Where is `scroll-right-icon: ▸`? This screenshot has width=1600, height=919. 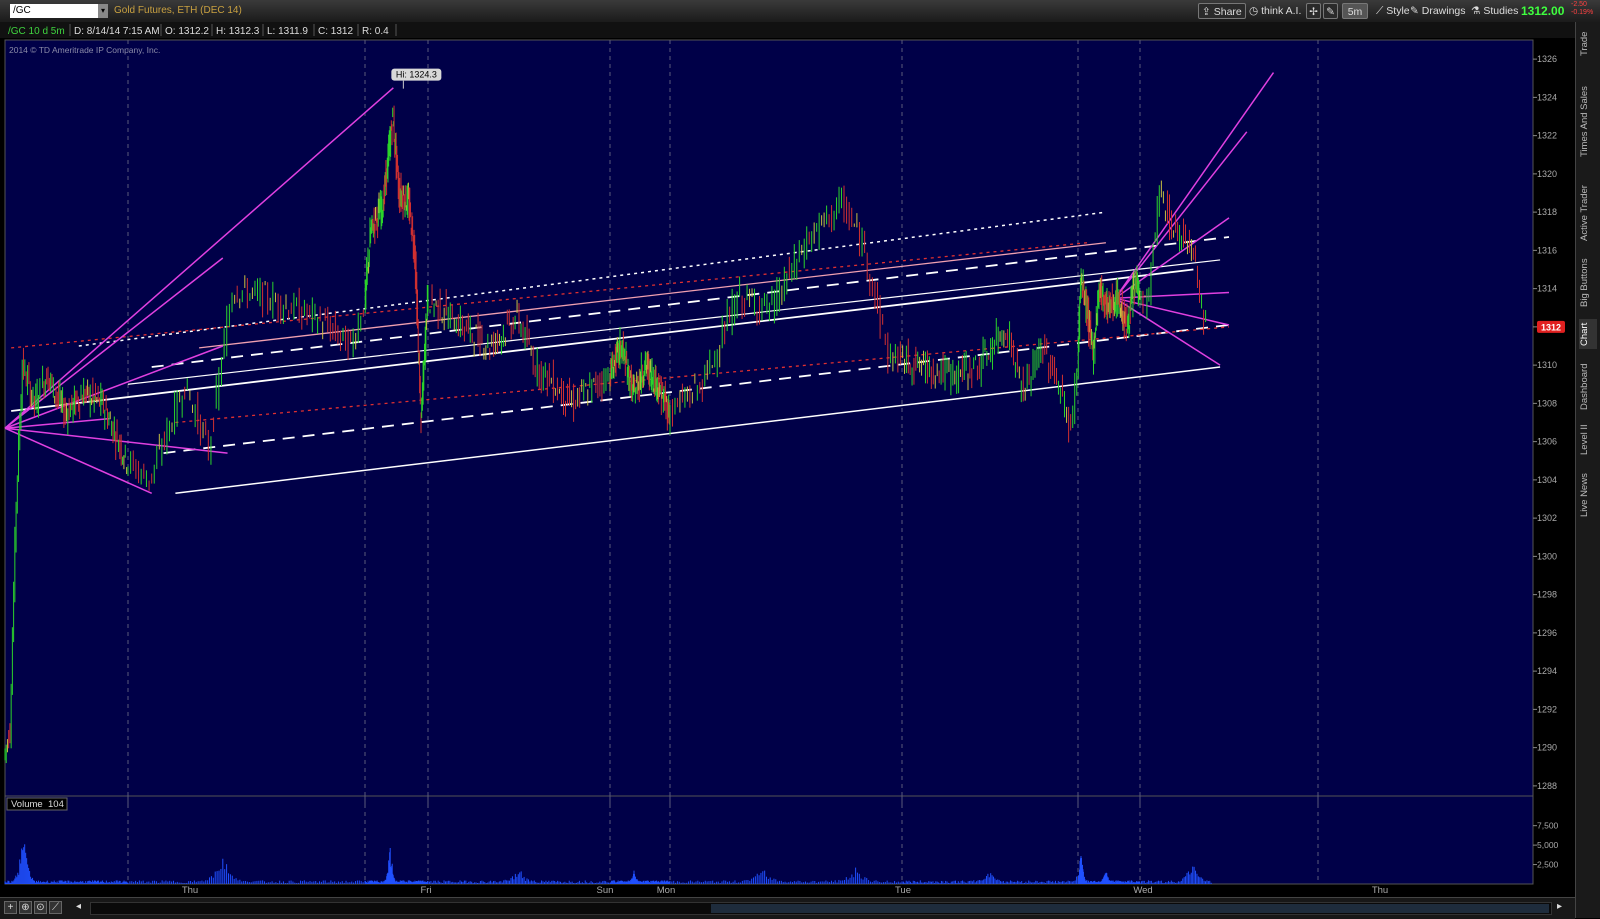 scroll-right-icon: ▸ is located at coordinates (1559, 907).